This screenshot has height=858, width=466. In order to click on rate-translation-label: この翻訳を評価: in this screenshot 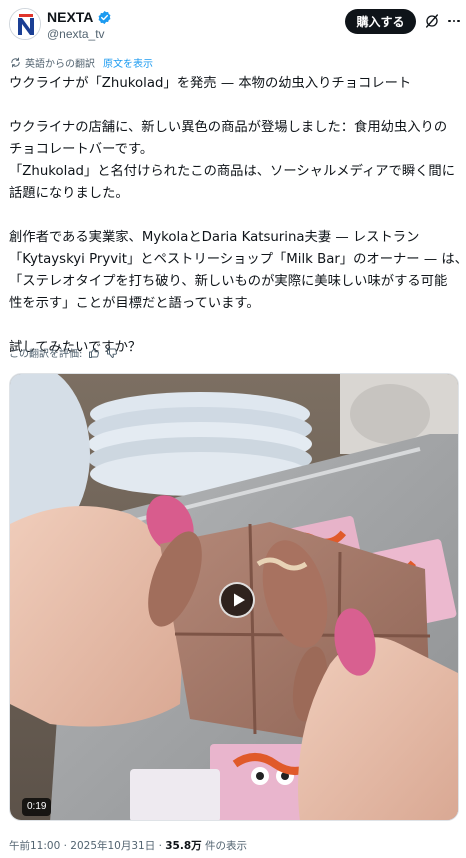, I will do `click(46, 354)`.